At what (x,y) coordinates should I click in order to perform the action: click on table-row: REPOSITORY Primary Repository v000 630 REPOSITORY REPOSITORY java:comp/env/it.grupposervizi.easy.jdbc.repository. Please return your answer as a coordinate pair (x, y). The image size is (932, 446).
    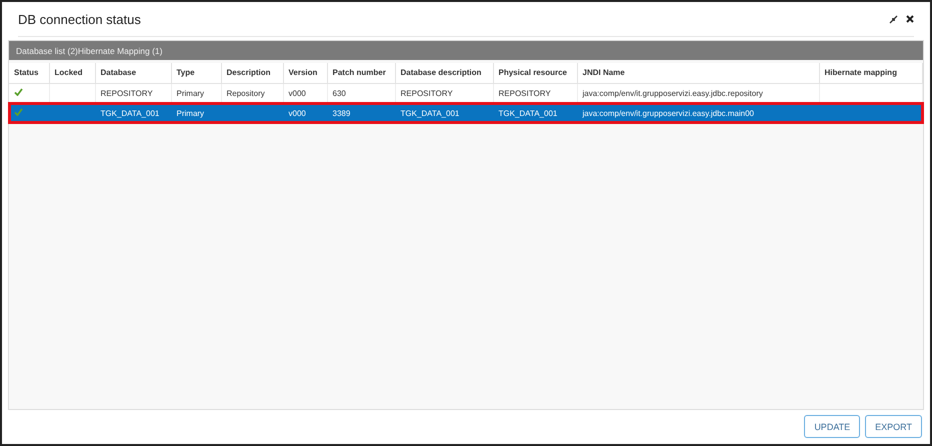
    Looking at the image, I should click on (465, 93).